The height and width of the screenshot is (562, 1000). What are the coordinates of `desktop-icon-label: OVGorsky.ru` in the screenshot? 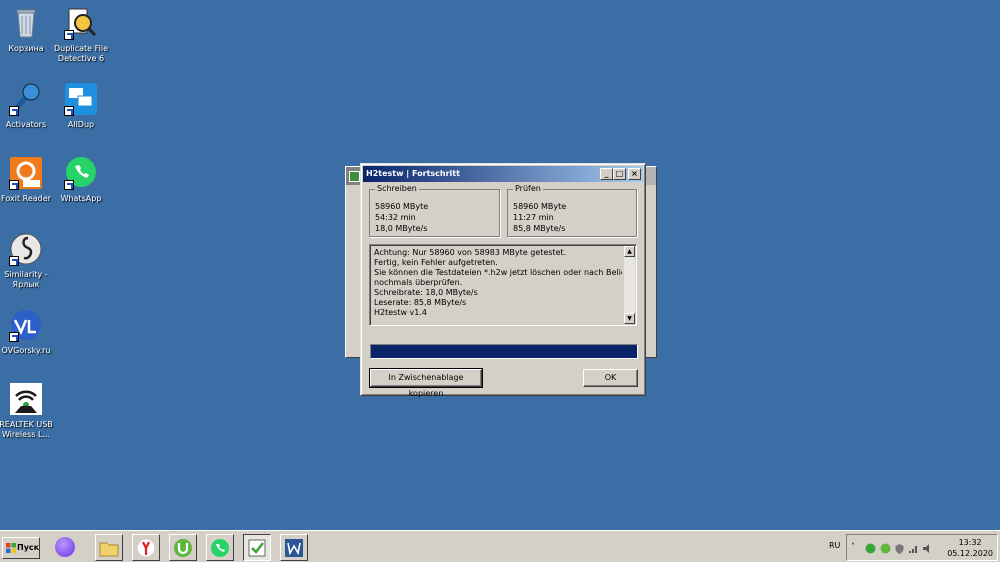 It's located at (26, 350).